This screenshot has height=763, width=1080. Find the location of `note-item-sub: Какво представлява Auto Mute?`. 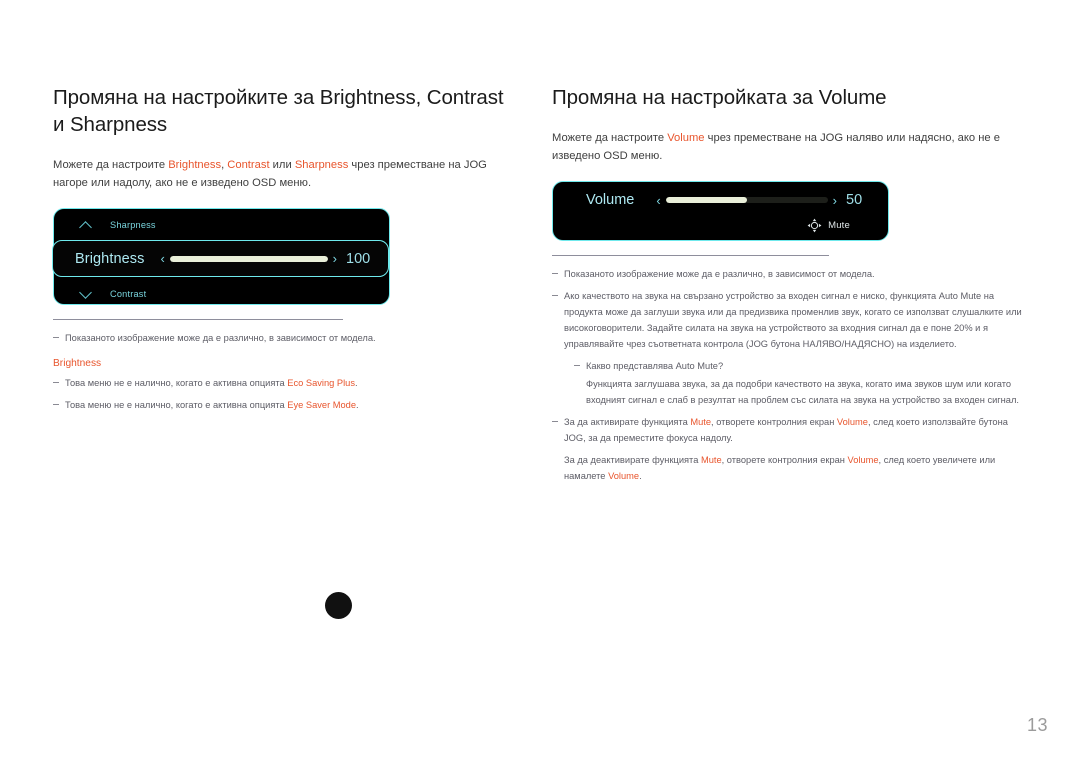

note-item-sub: Какво представлява Auto Mute? is located at coordinates (803, 367).